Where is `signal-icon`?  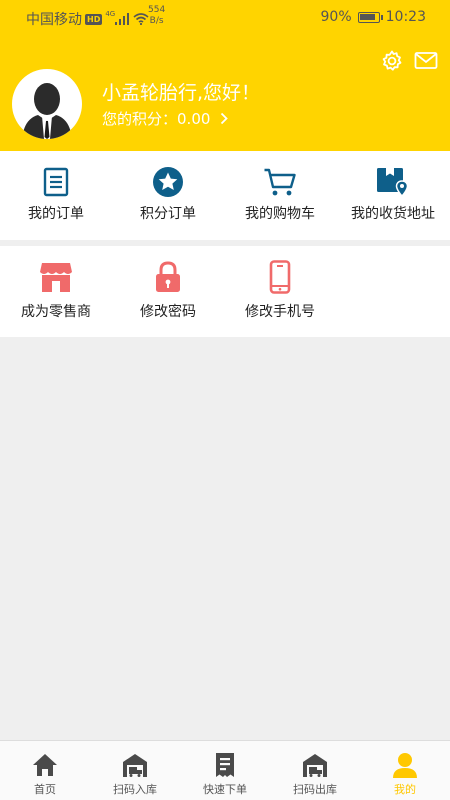
signal-icon is located at coordinates (122, 19).